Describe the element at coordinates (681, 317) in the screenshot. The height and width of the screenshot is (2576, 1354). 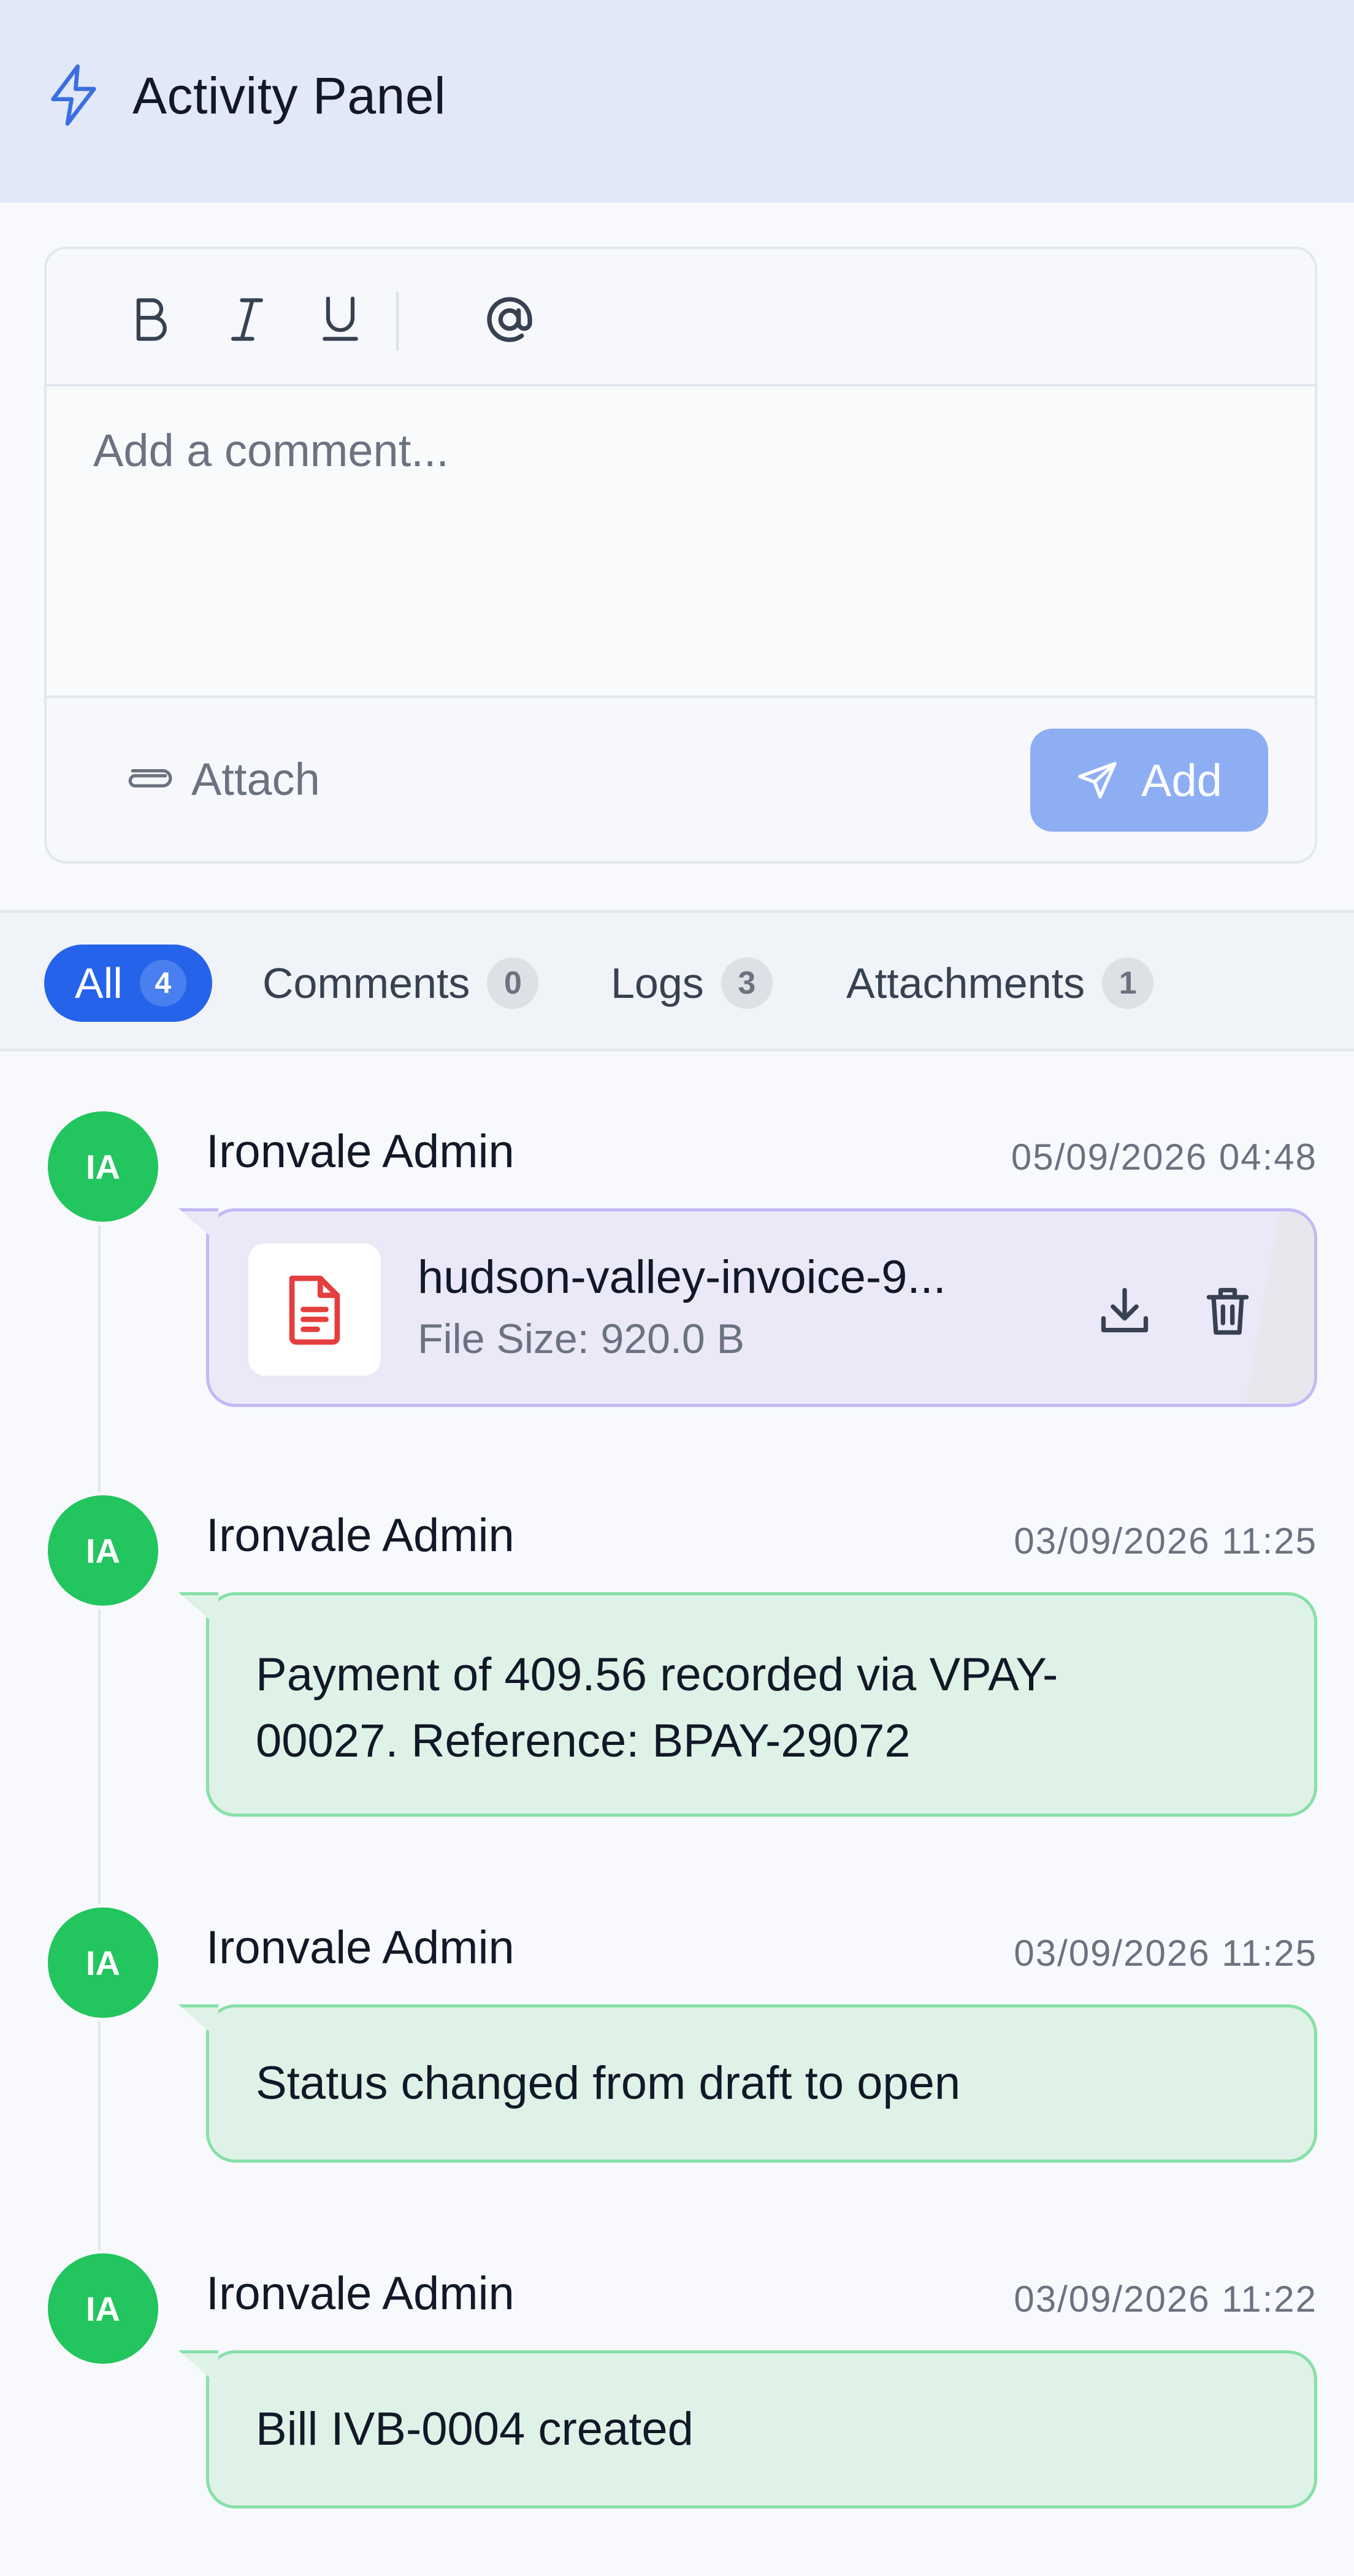
I see `formatting-toolbar` at that location.